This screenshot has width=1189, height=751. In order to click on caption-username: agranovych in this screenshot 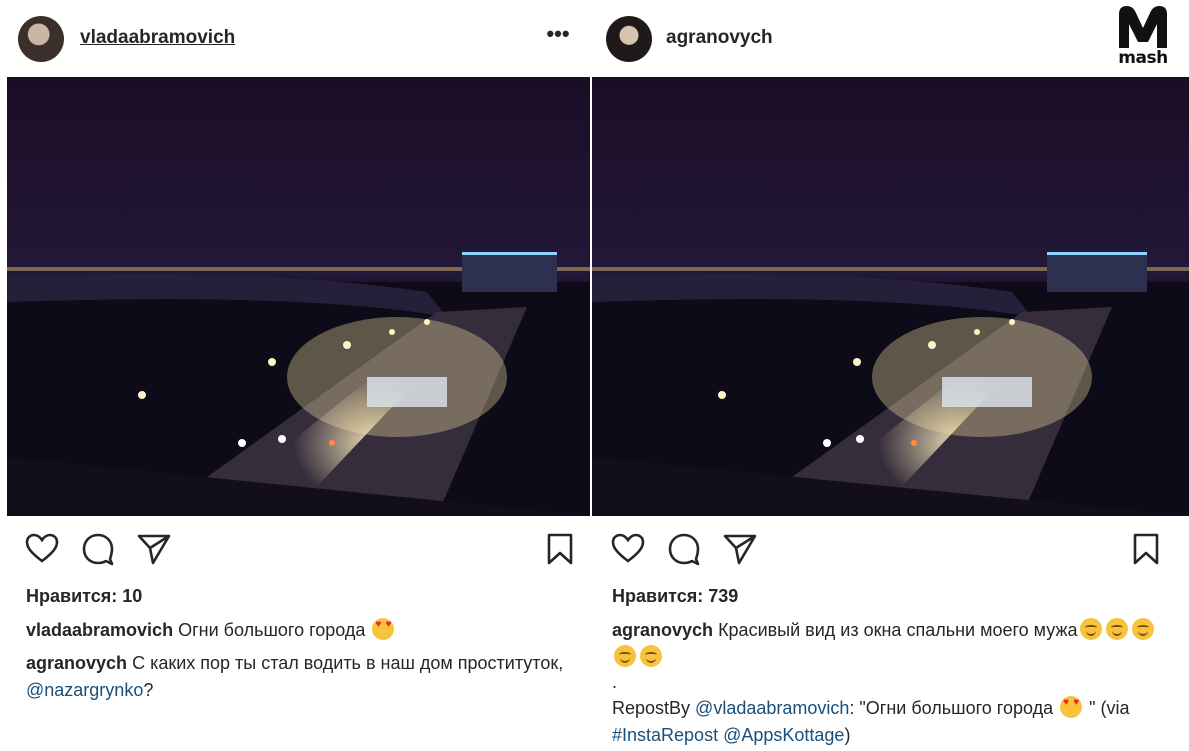, I will do `click(662, 630)`.